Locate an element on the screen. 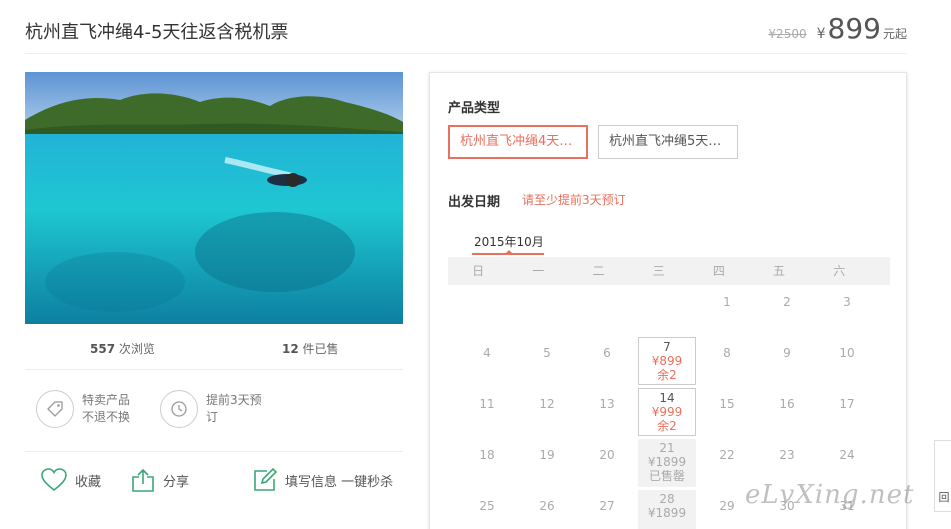 This screenshot has width=951, height=529. original-price: ¥2500 is located at coordinates (787, 34).